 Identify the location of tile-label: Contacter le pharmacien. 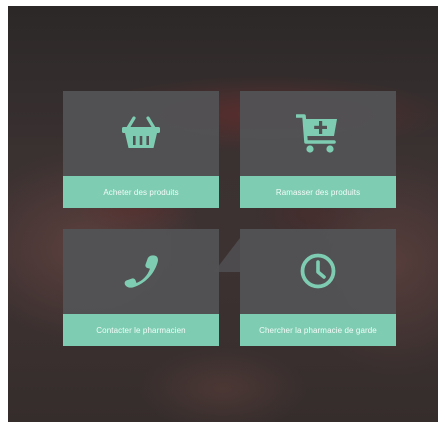
(141, 330).